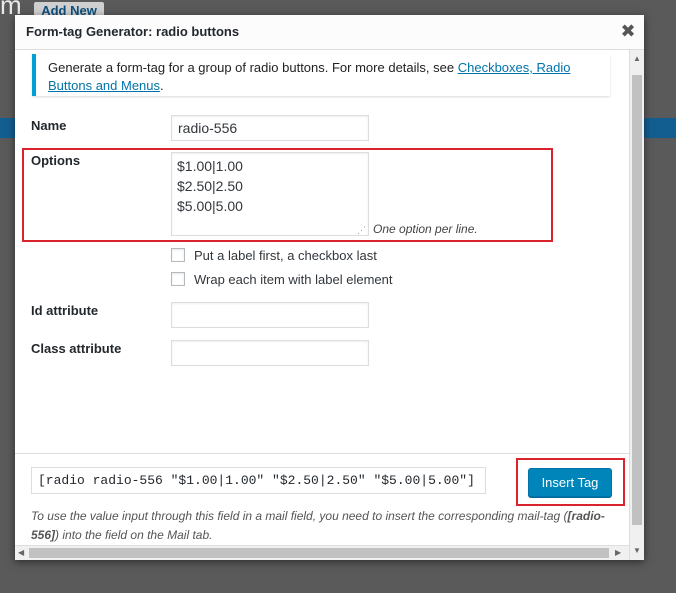 The image size is (676, 593). What do you see at coordinates (21, 552) in the screenshot?
I see `scroll-left-icon: ◀` at bounding box center [21, 552].